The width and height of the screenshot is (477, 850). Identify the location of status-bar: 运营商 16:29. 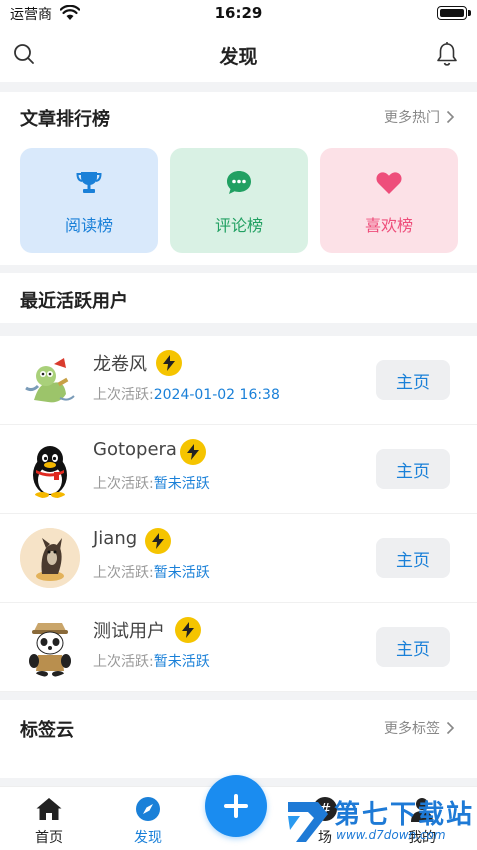
(238, 14).